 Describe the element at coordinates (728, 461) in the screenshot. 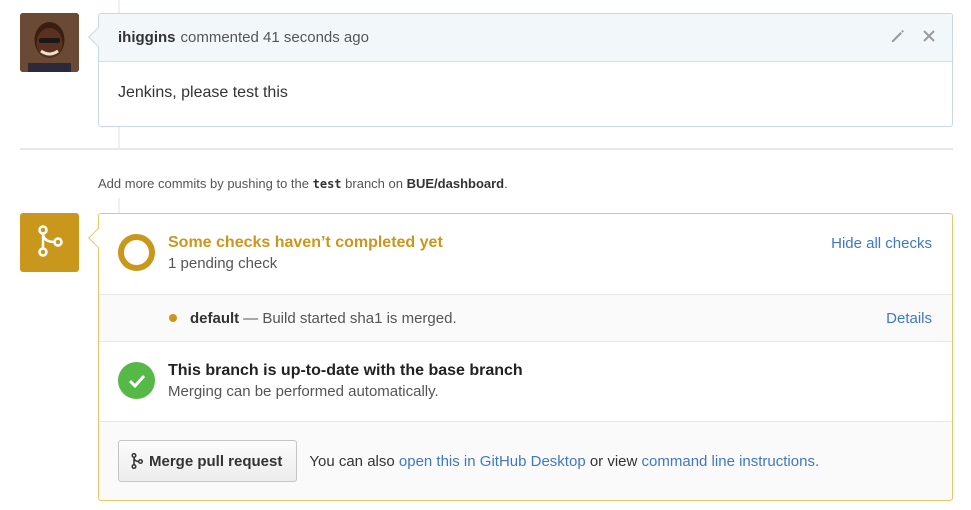

I see `command-line-instructions-link: command line instructions` at that location.